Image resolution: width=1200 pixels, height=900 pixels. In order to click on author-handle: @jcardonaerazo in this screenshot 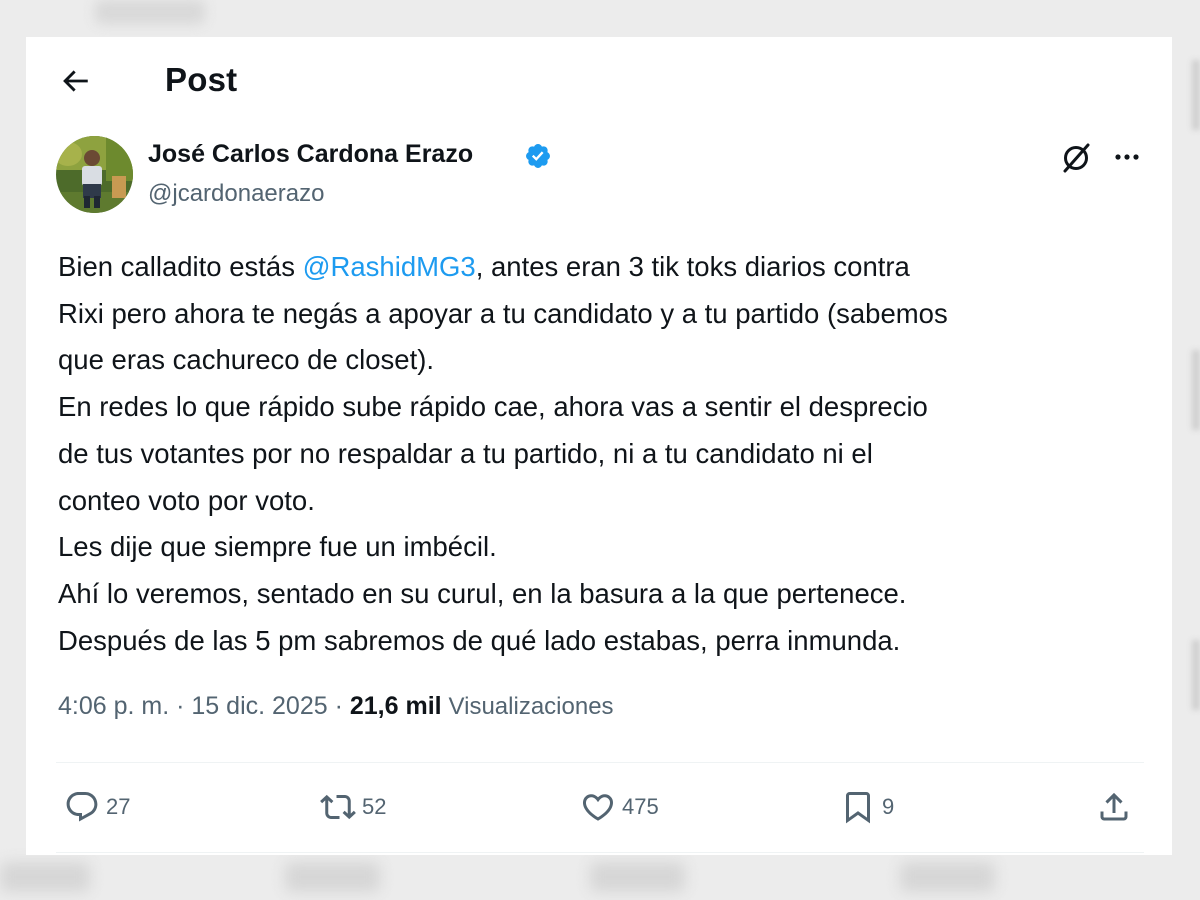, I will do `click(236, 194)`.